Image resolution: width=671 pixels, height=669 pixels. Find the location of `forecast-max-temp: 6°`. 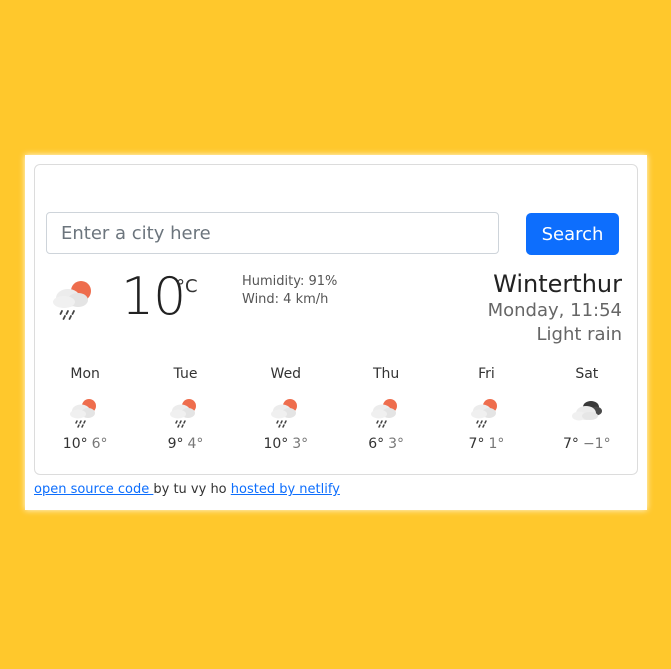

forecast-max-temp: 6° is located at coordinates (376, 444).